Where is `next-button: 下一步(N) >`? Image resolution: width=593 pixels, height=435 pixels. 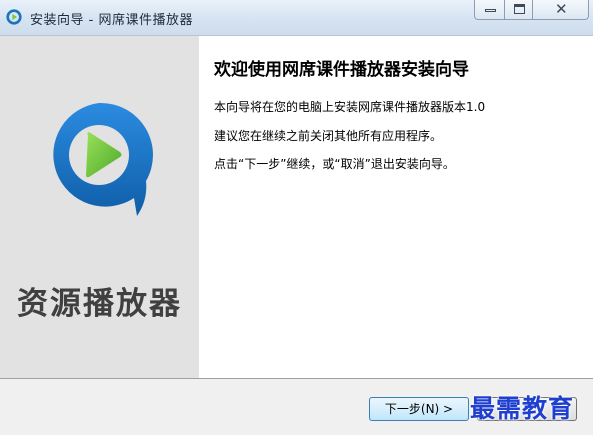 next-button: 下一步(N) > is located at coordinates (419, 409).